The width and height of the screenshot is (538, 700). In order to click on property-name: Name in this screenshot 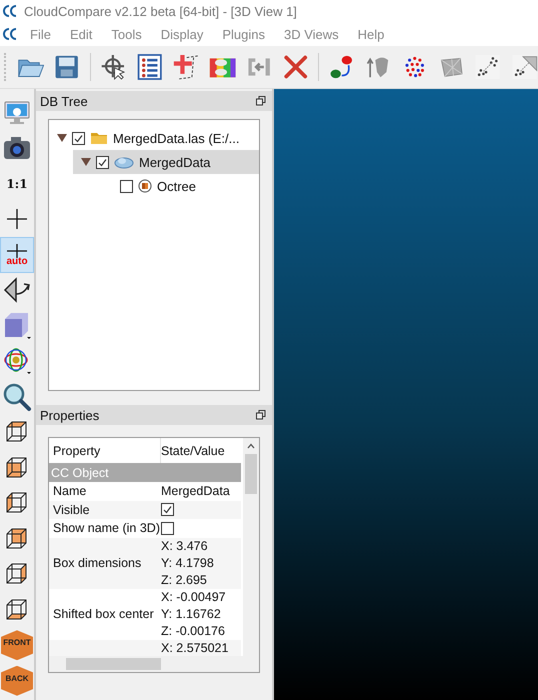, I will do `click(70, 491)`.